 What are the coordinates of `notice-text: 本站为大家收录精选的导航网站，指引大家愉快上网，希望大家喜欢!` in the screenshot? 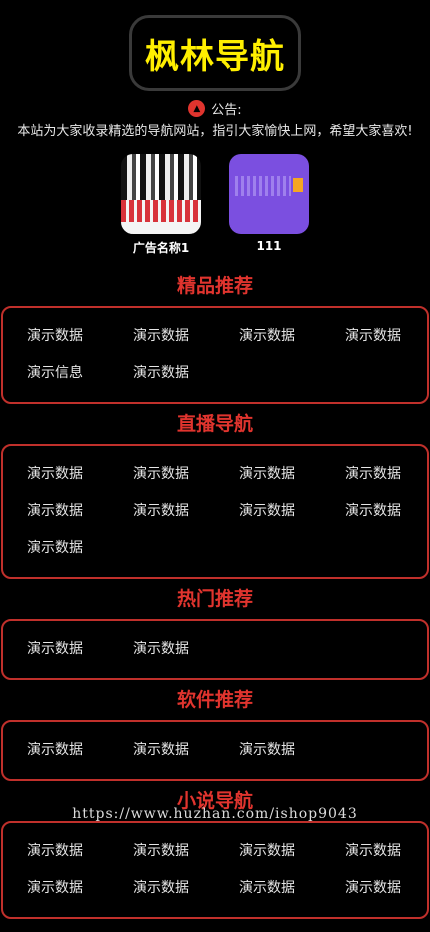 It's located at (215, 131).